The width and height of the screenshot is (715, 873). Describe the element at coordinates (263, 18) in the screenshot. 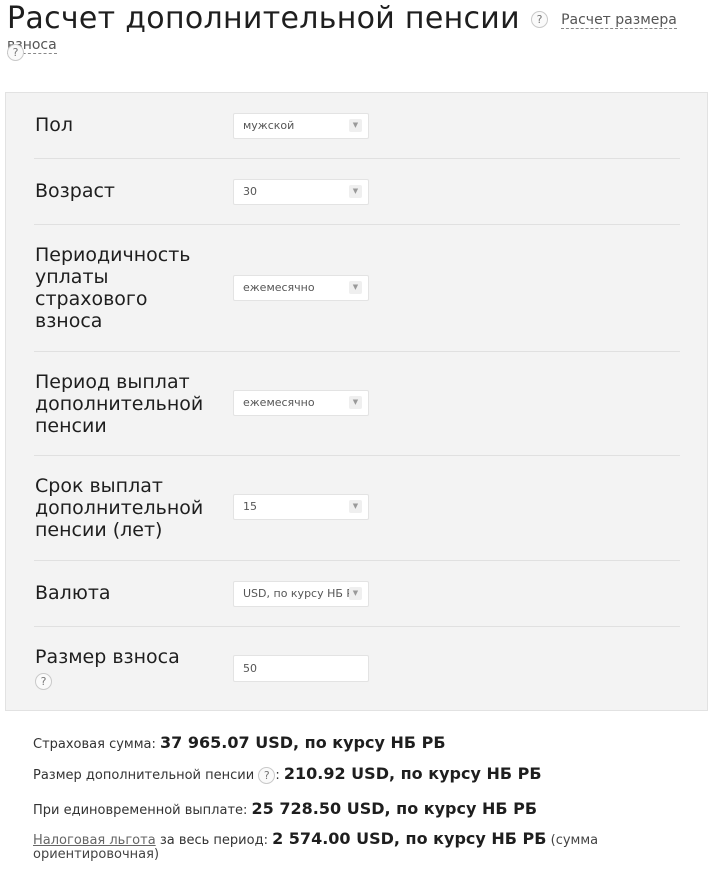

I see `page-title: Расчет дополнительной пенсии` at that location.